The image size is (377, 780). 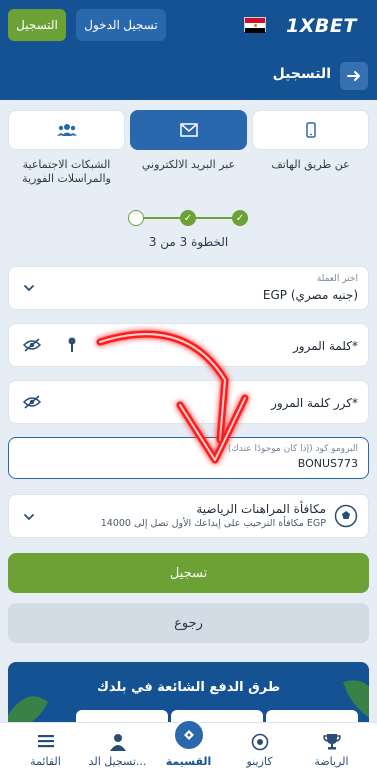 I want to click on tab-social, so click(x=66, y=130).